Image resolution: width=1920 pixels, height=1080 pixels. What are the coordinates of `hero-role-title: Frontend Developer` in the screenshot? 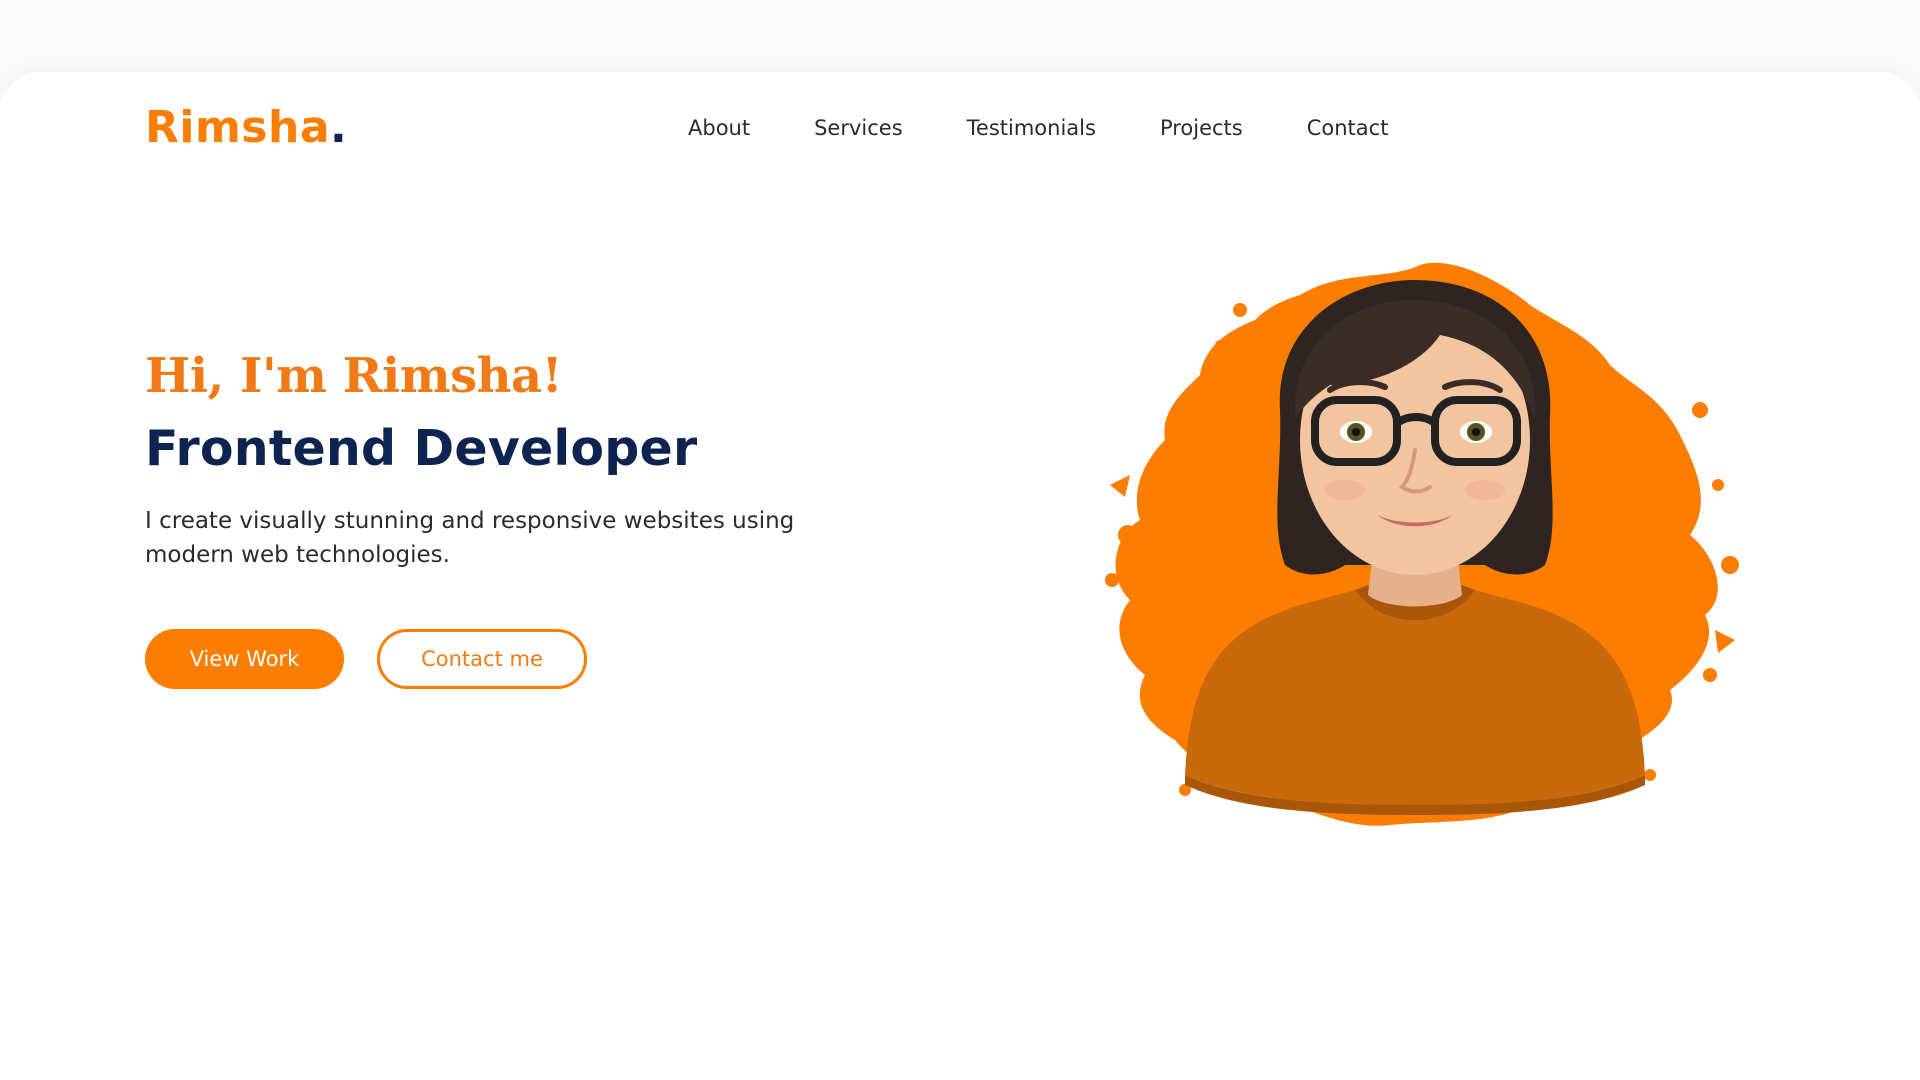 It's located at (421, 448).